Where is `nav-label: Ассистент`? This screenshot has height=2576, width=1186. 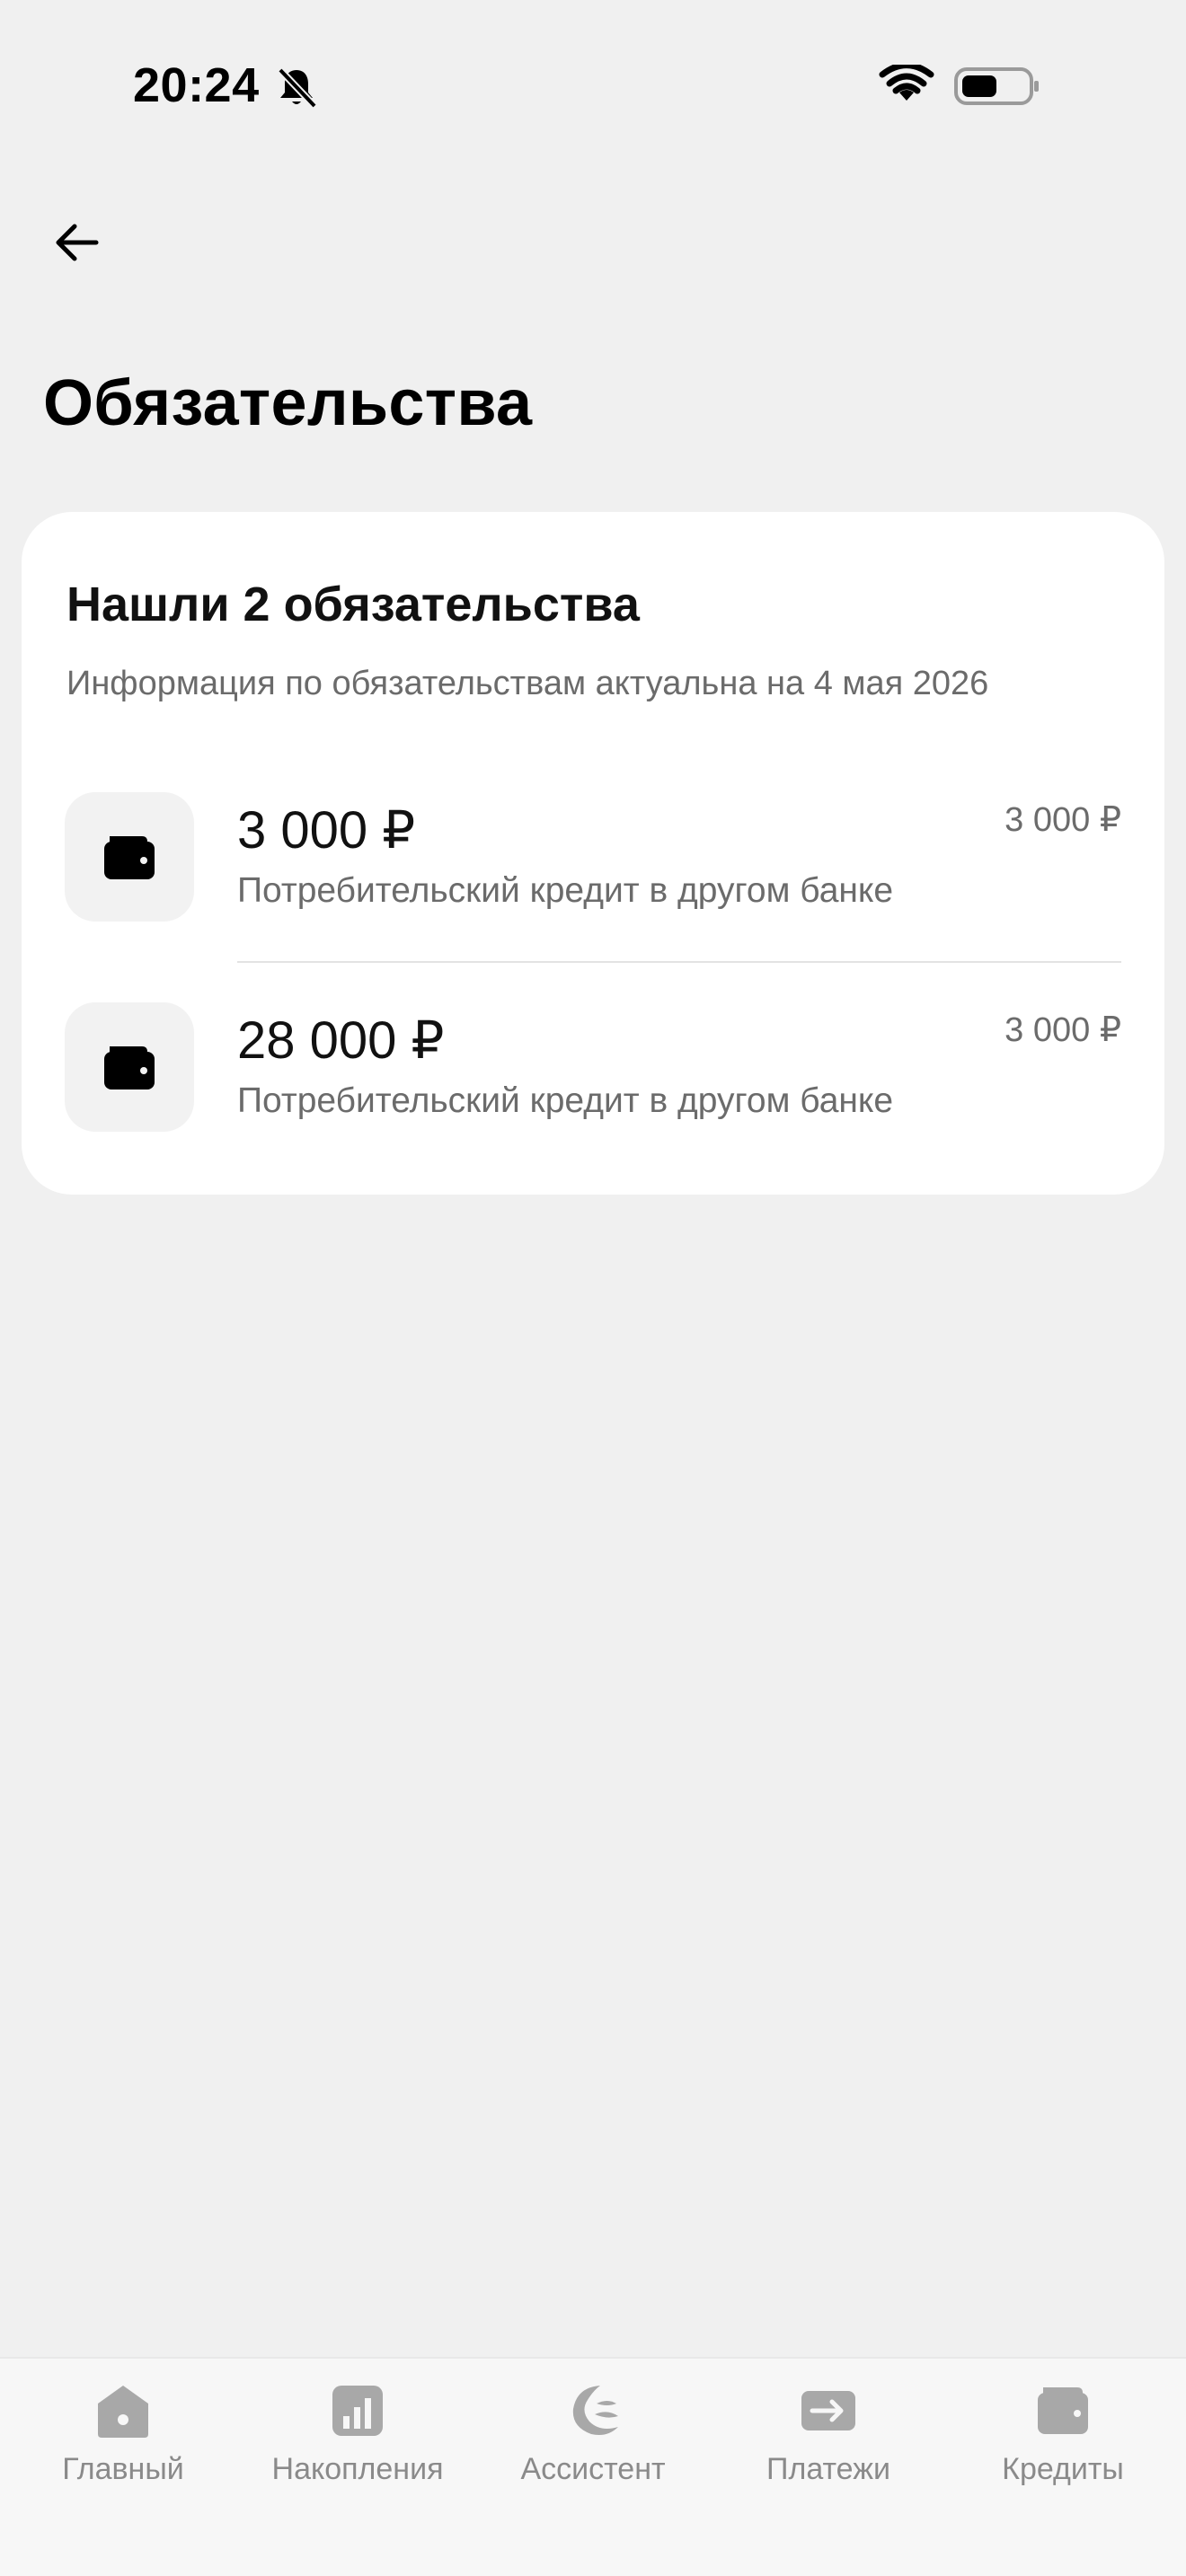 nav-label: Ассистент is located at coordinates (593, 2469).